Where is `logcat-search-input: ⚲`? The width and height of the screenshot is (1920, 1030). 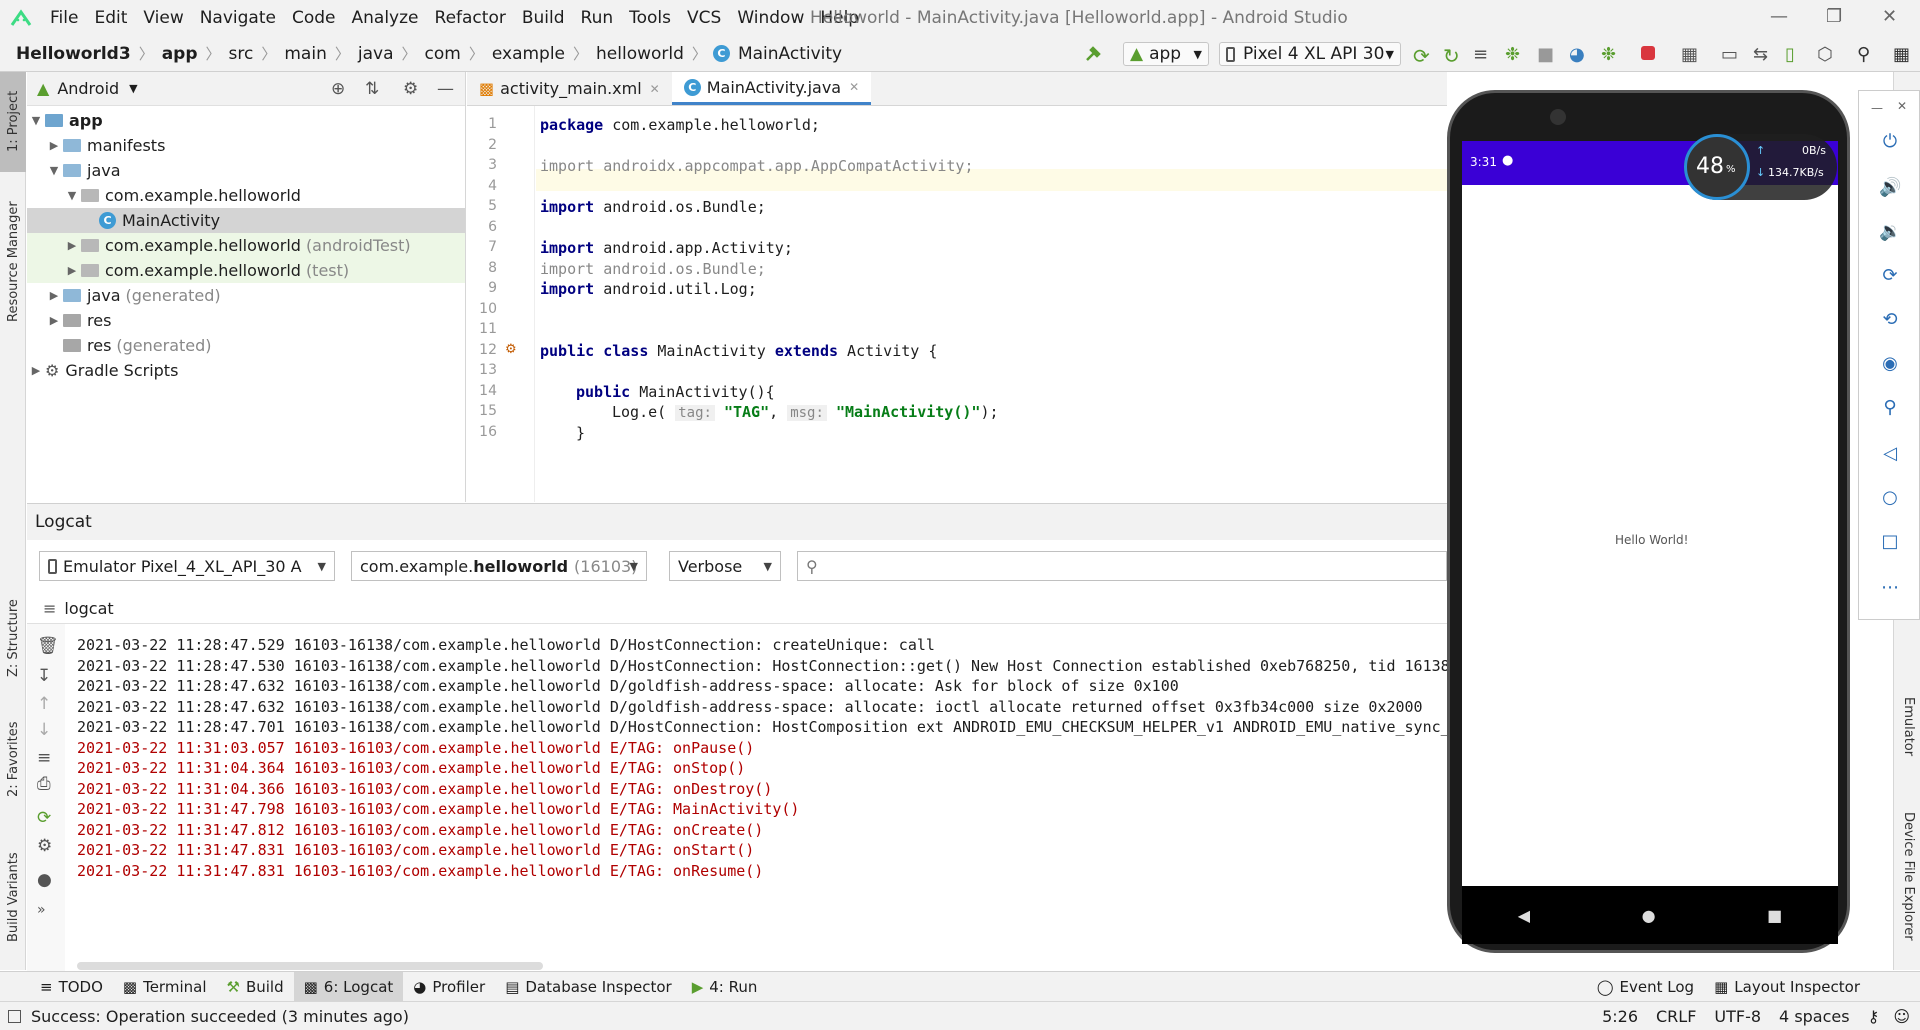 logcat-search-input: ⚲ is located at coordinates (1122, 566).